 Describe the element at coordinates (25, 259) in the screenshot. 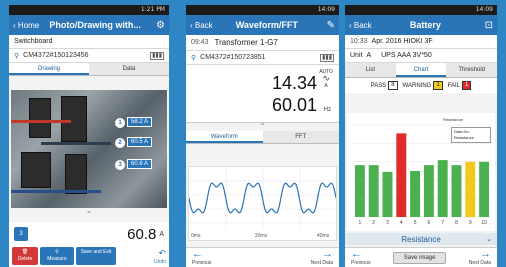

I see `delete-label: Delete` at that location.